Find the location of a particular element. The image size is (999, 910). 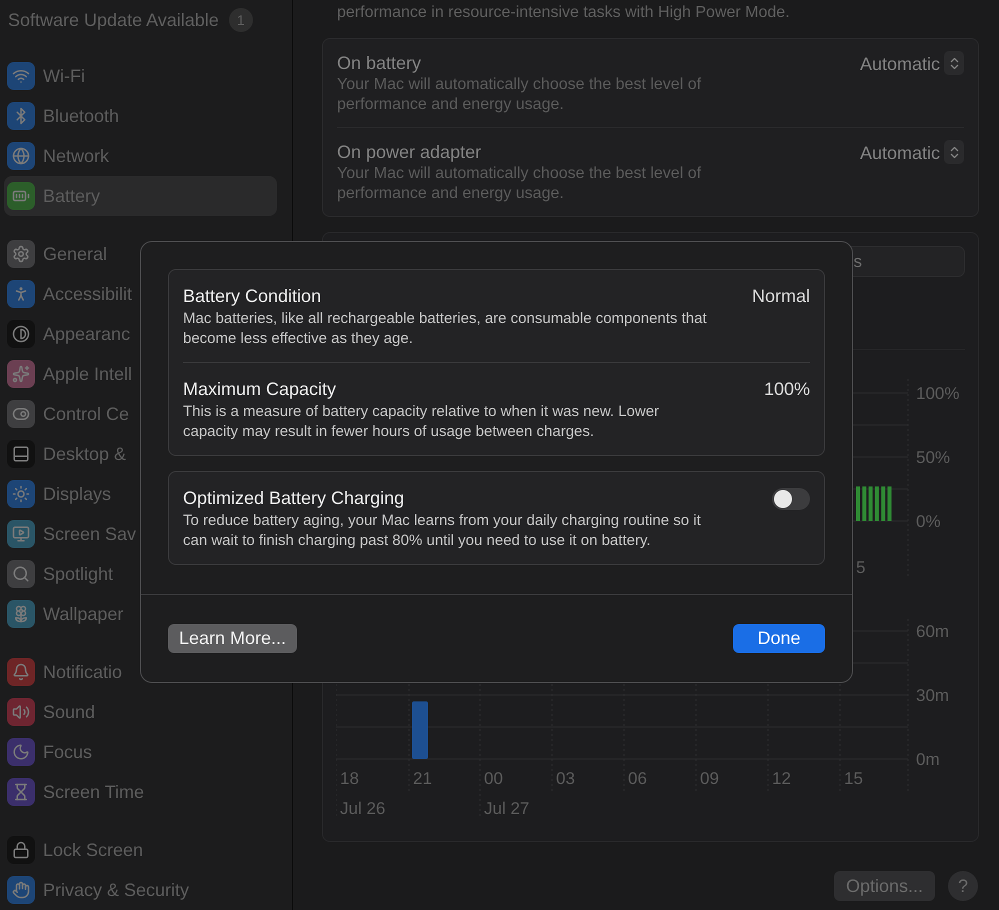

axis-tick-label: 12 is located at coordinates (781, 778).